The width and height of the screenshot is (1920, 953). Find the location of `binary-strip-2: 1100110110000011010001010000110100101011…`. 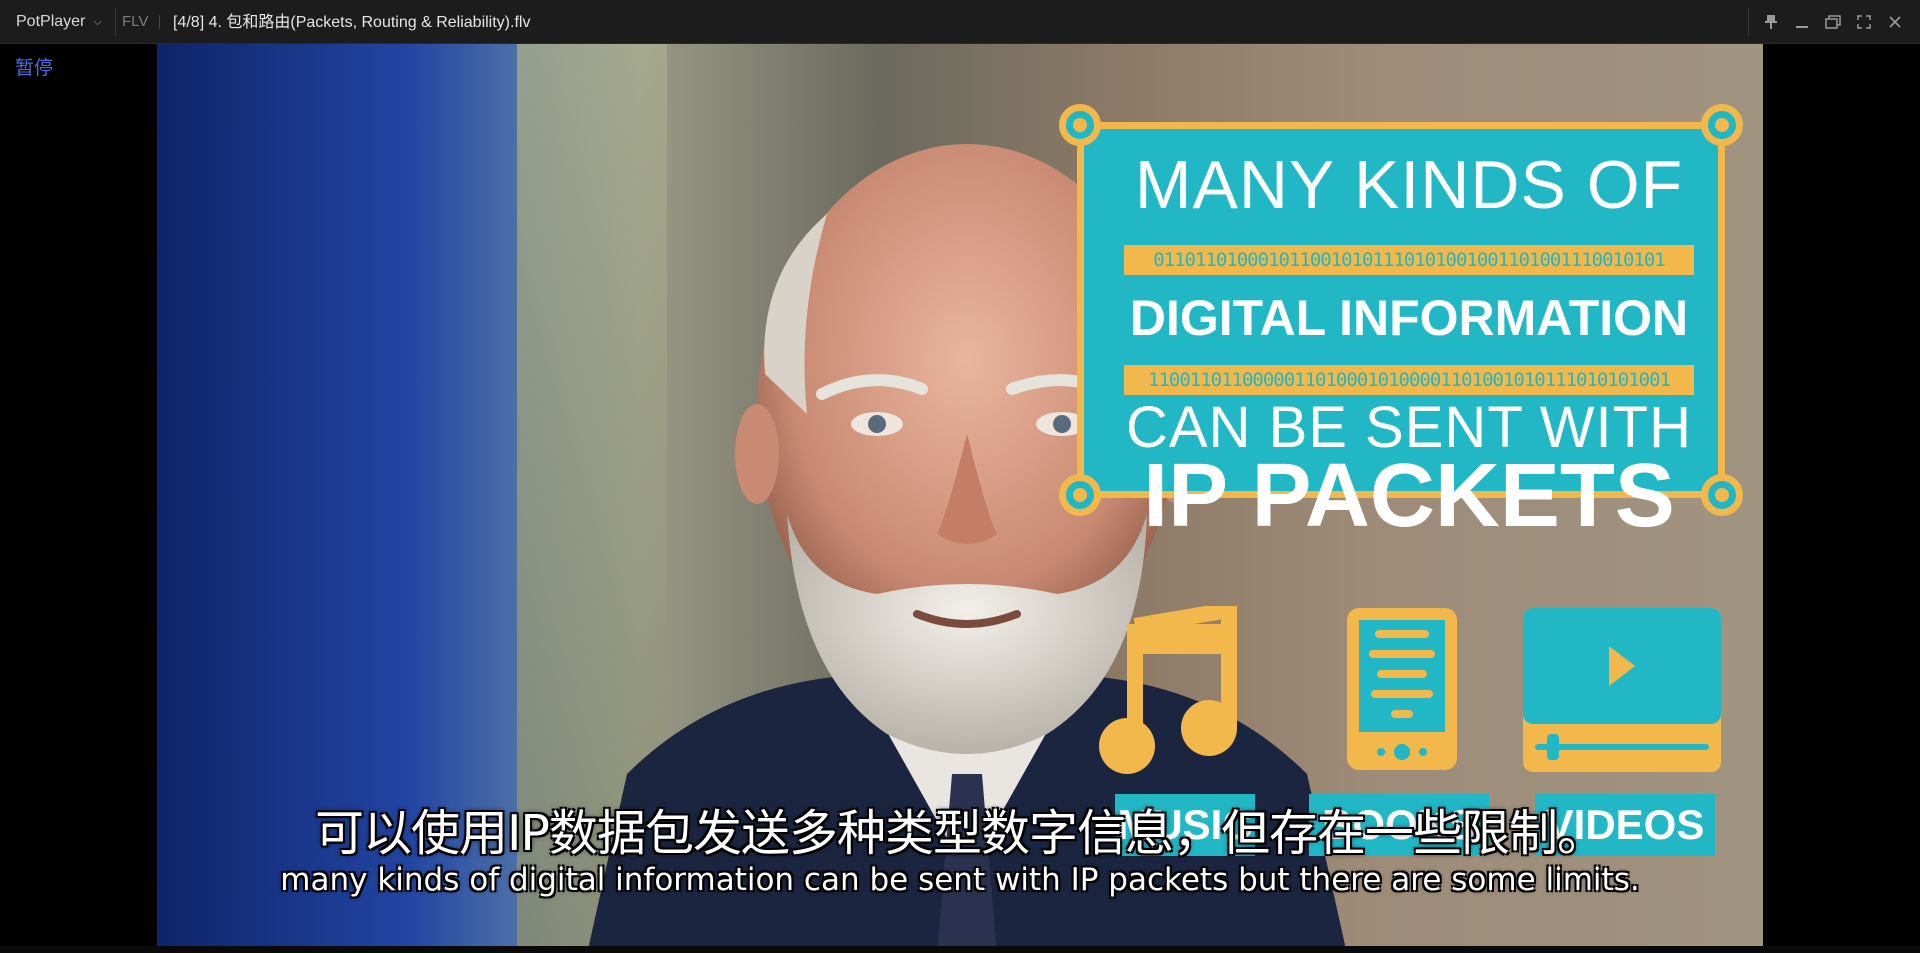

binary-strip-2: 1100110110000011010001010000110100101011… is located at coordinates (1409, 380).